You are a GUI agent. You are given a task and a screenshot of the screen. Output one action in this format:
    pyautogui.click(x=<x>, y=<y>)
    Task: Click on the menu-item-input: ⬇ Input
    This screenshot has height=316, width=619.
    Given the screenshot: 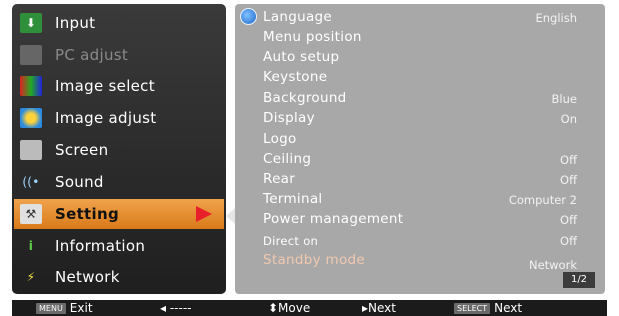 What is the action you would take?
    pyautogui.click(x=119, y=23)
    